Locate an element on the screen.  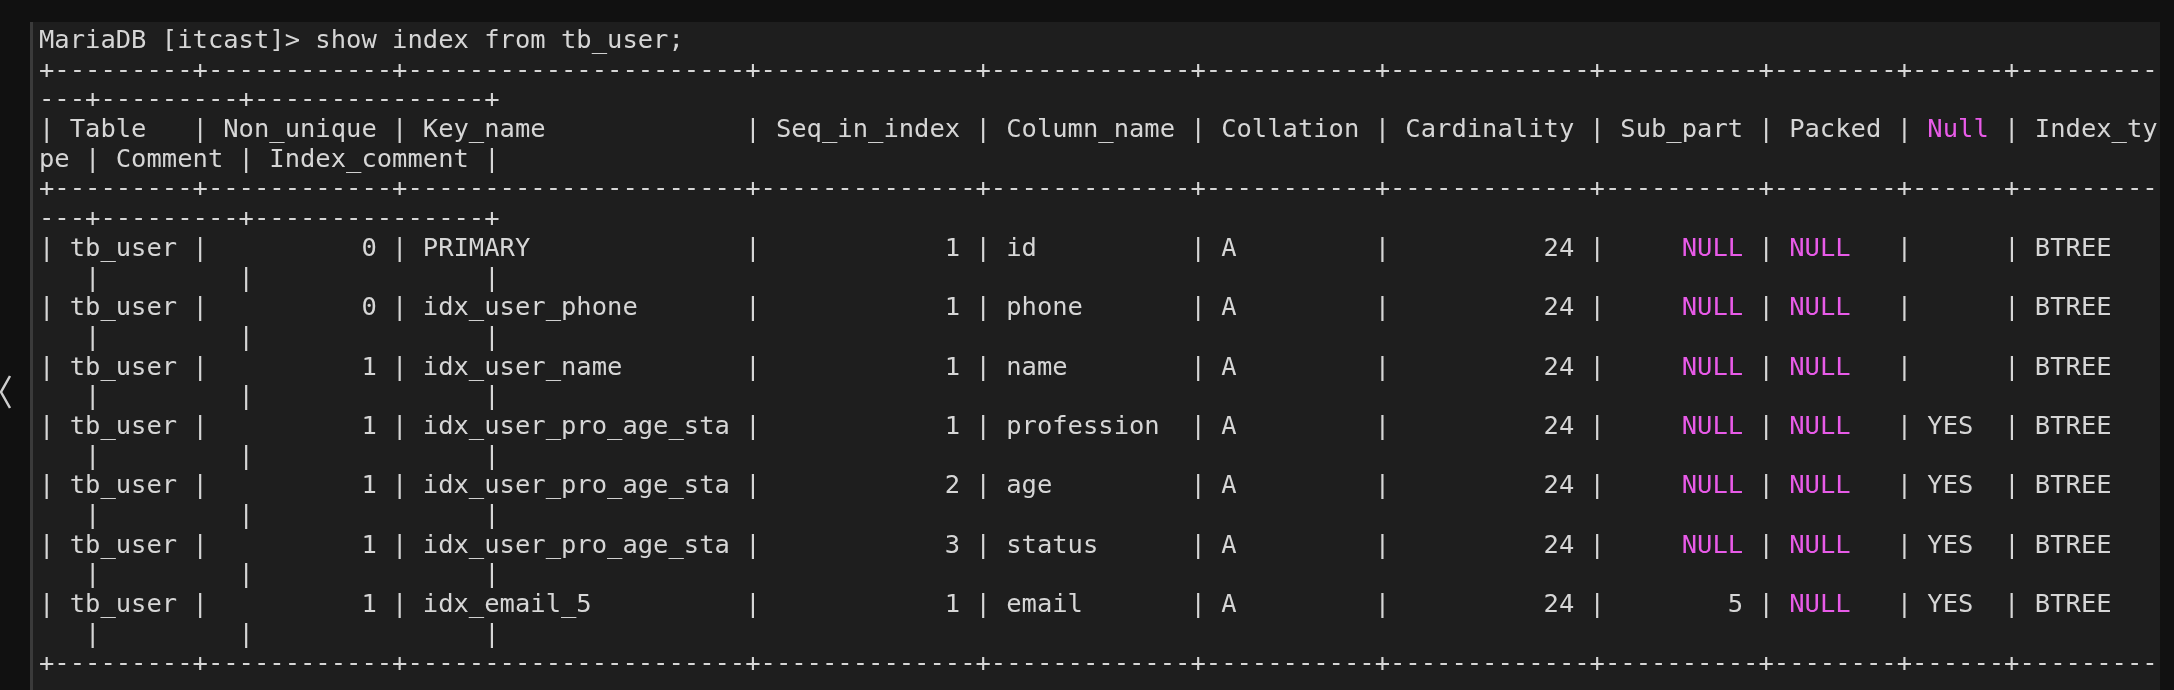
terminal-text: | tb_user | 0 | PRIMARY | 1 | id | A | 24 | is located at coordinates (822, 246).